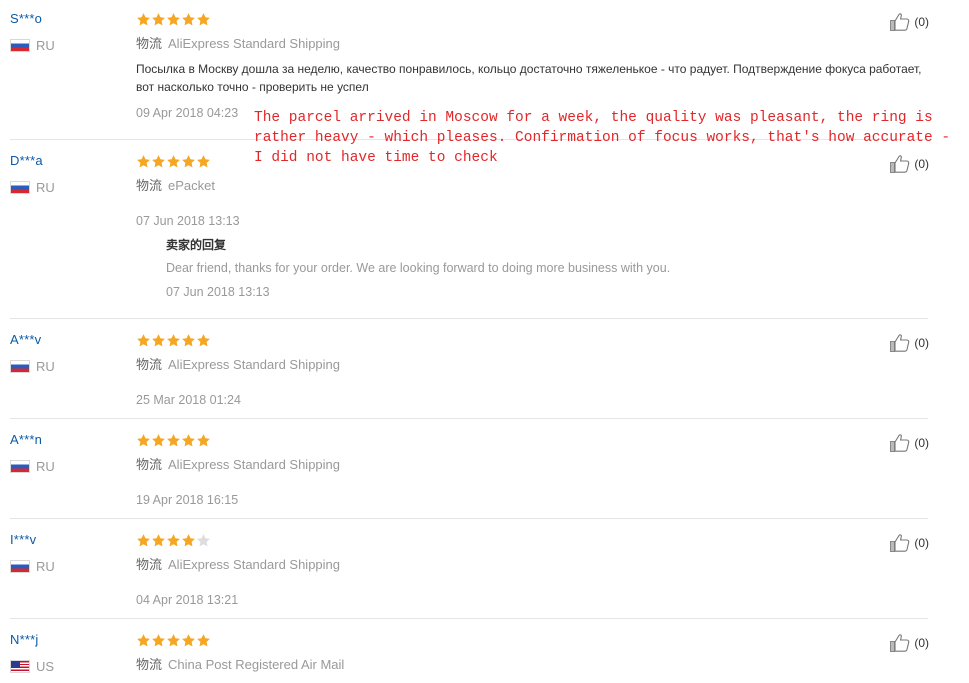 The image size is (969, 683). Describe the element at coordinates (188, 400) in the screenshot. I see `review-date: 25 Mar 2018 01:24` at that location.